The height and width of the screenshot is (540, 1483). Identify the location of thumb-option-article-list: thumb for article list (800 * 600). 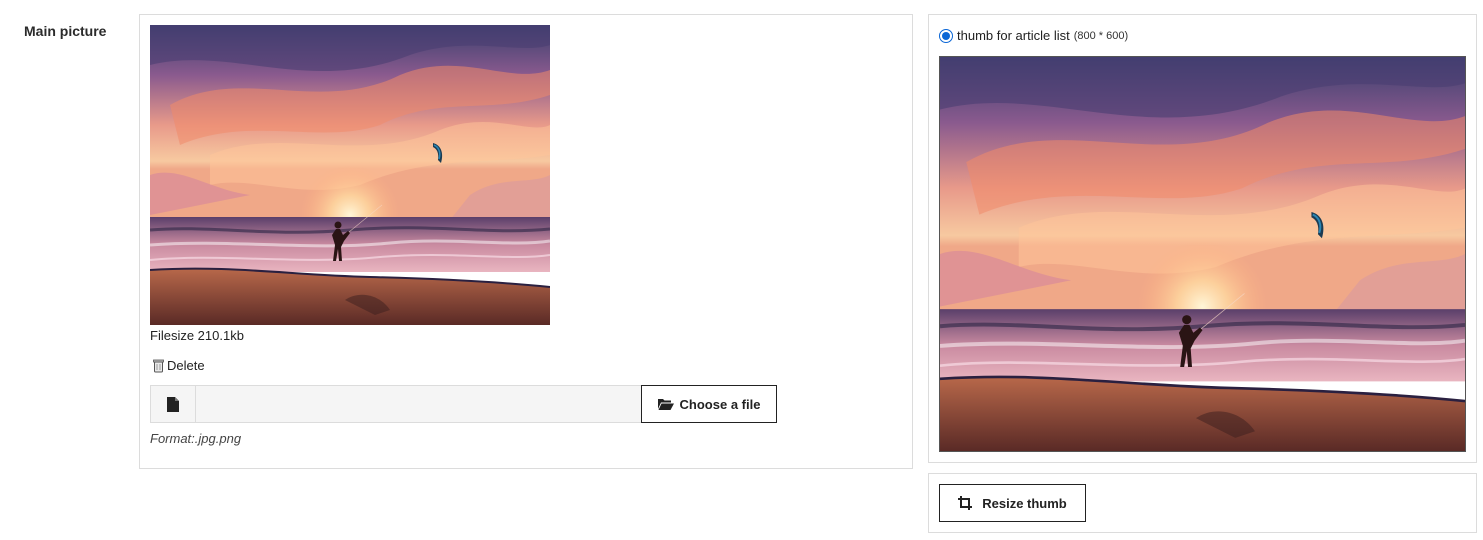
(1033, 35).